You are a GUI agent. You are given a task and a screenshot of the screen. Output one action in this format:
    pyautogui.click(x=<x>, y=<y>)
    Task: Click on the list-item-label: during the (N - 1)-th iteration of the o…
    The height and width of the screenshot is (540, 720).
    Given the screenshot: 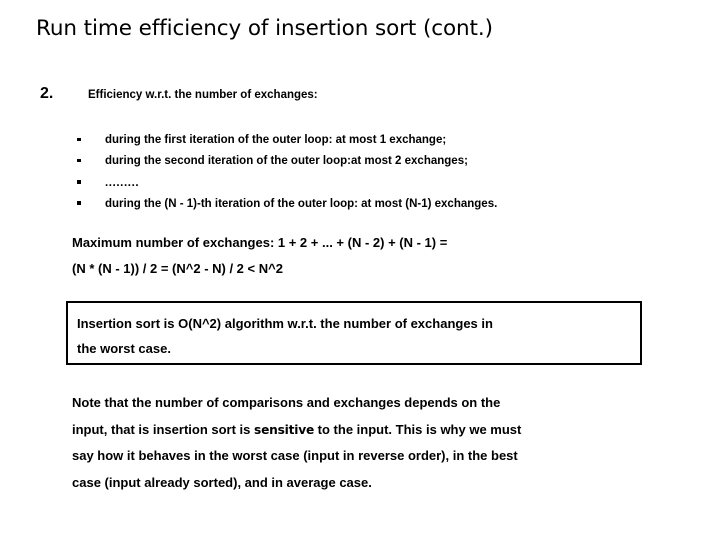 What is the action you would take?
    pyautogui.click(x=301, y=203)
    